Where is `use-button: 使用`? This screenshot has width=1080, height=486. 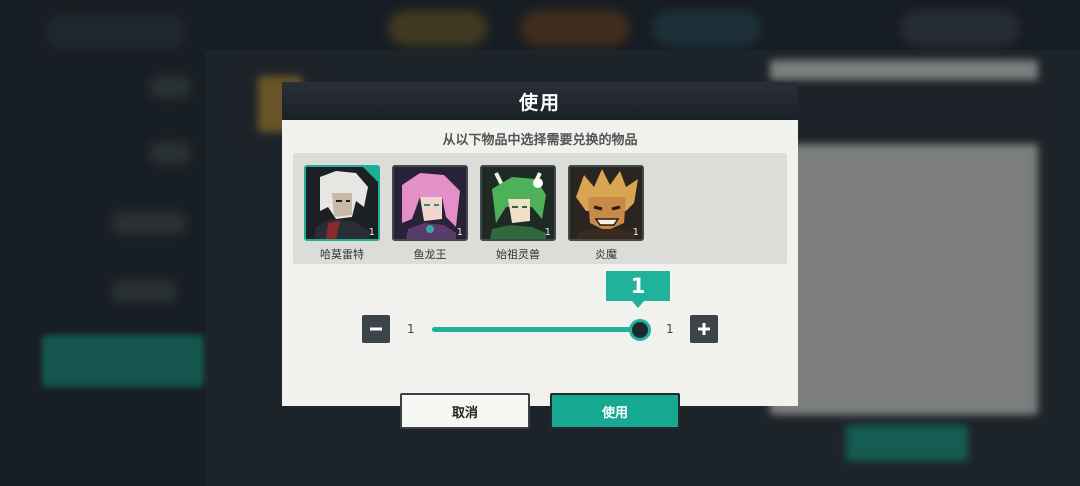 use-button: 使用 is located at coordinates (615, 411).